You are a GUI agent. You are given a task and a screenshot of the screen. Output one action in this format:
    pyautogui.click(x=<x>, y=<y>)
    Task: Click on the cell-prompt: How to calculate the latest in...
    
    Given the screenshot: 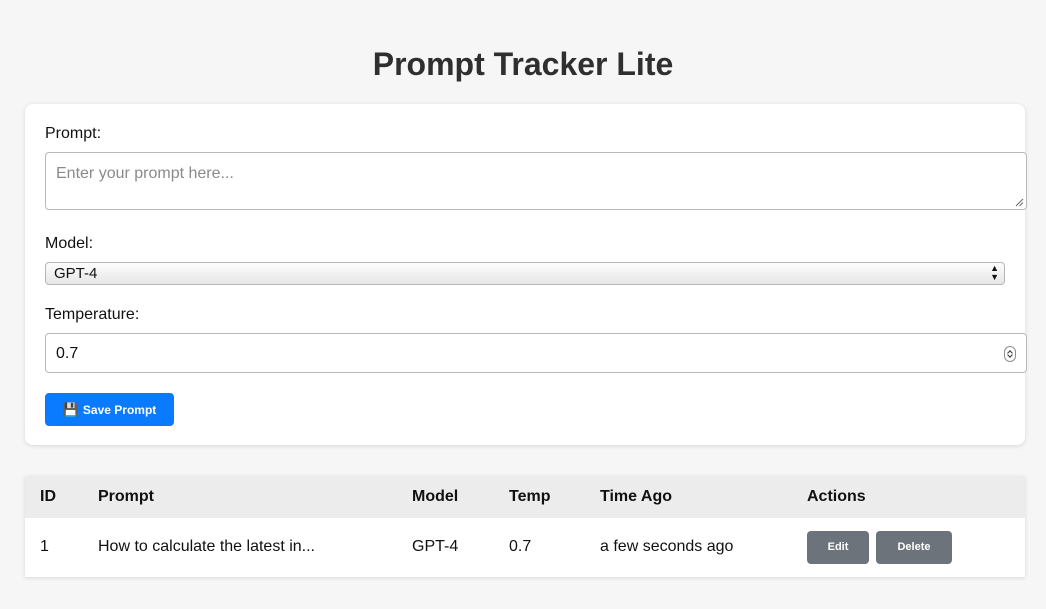 What is the action you would take?
    pyautogui.click(x=240, y=548)
    